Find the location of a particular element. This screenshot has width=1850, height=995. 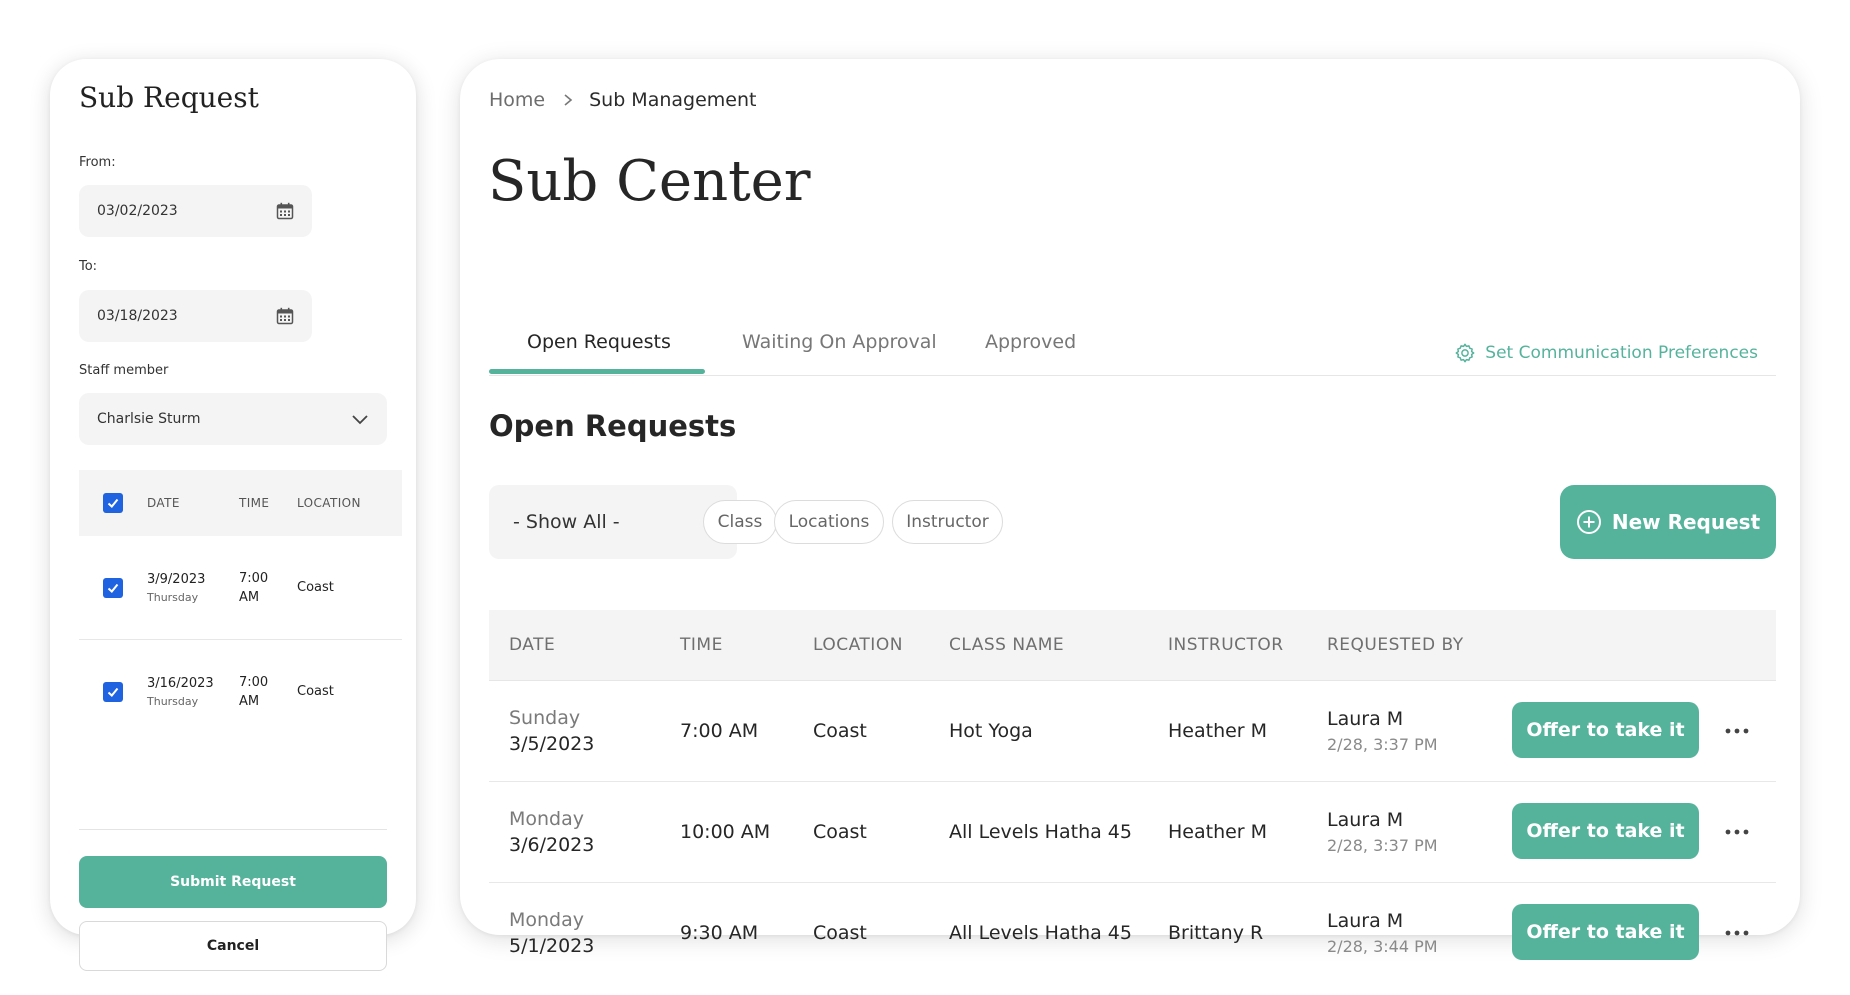

active-tab-indicator is located at coordinates (597, 371).